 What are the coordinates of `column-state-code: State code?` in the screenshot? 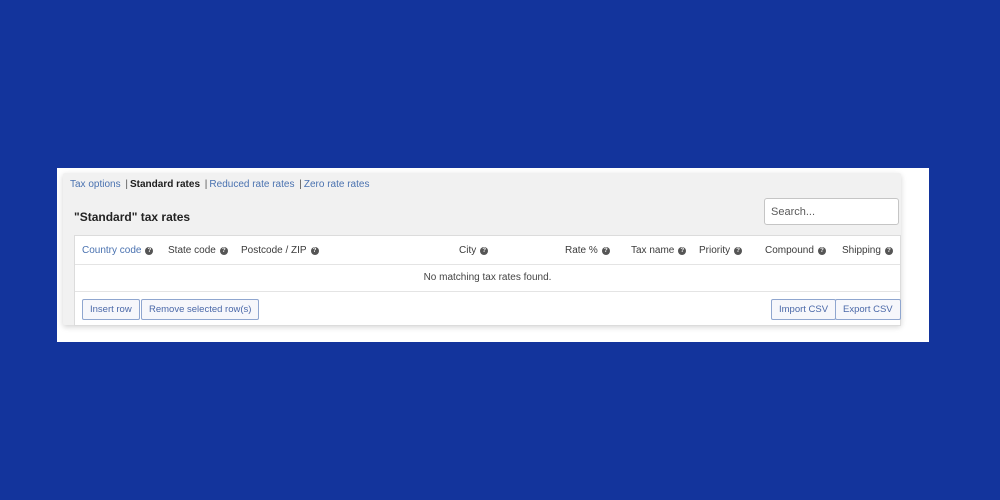 It's located at (198, 250).